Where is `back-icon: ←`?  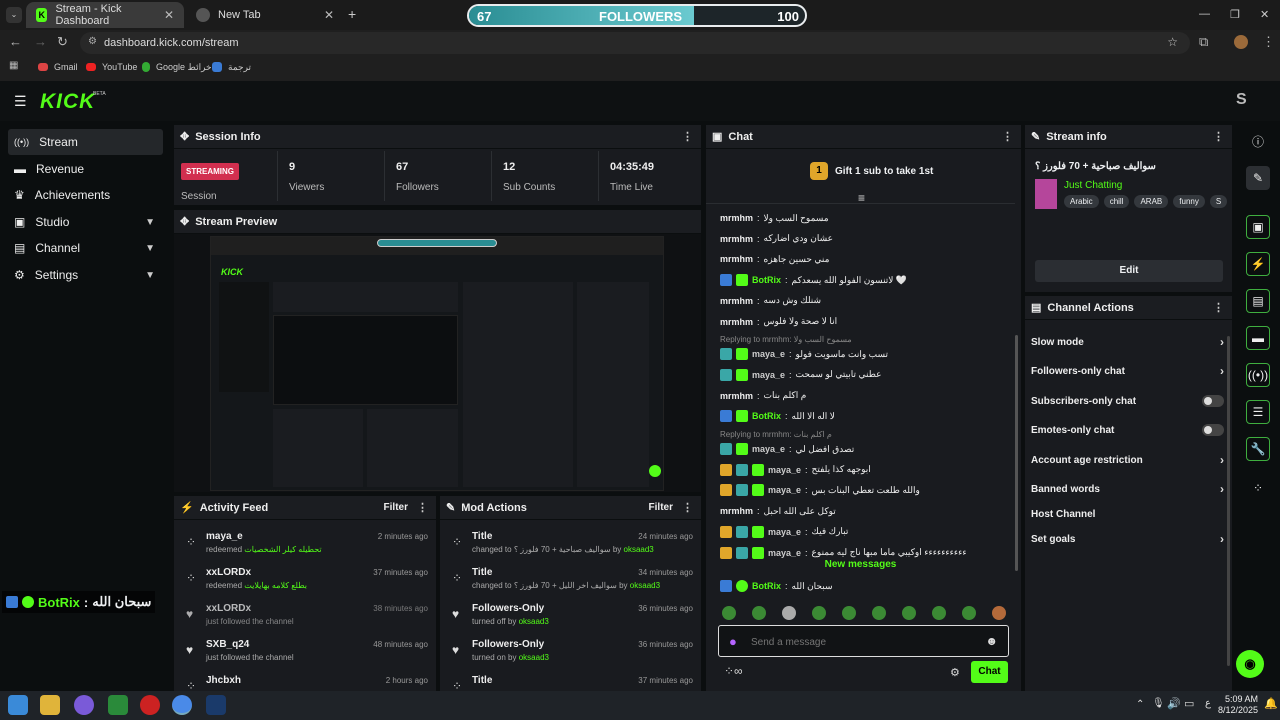 back-icon: ← is located at coordinates (15, 41).